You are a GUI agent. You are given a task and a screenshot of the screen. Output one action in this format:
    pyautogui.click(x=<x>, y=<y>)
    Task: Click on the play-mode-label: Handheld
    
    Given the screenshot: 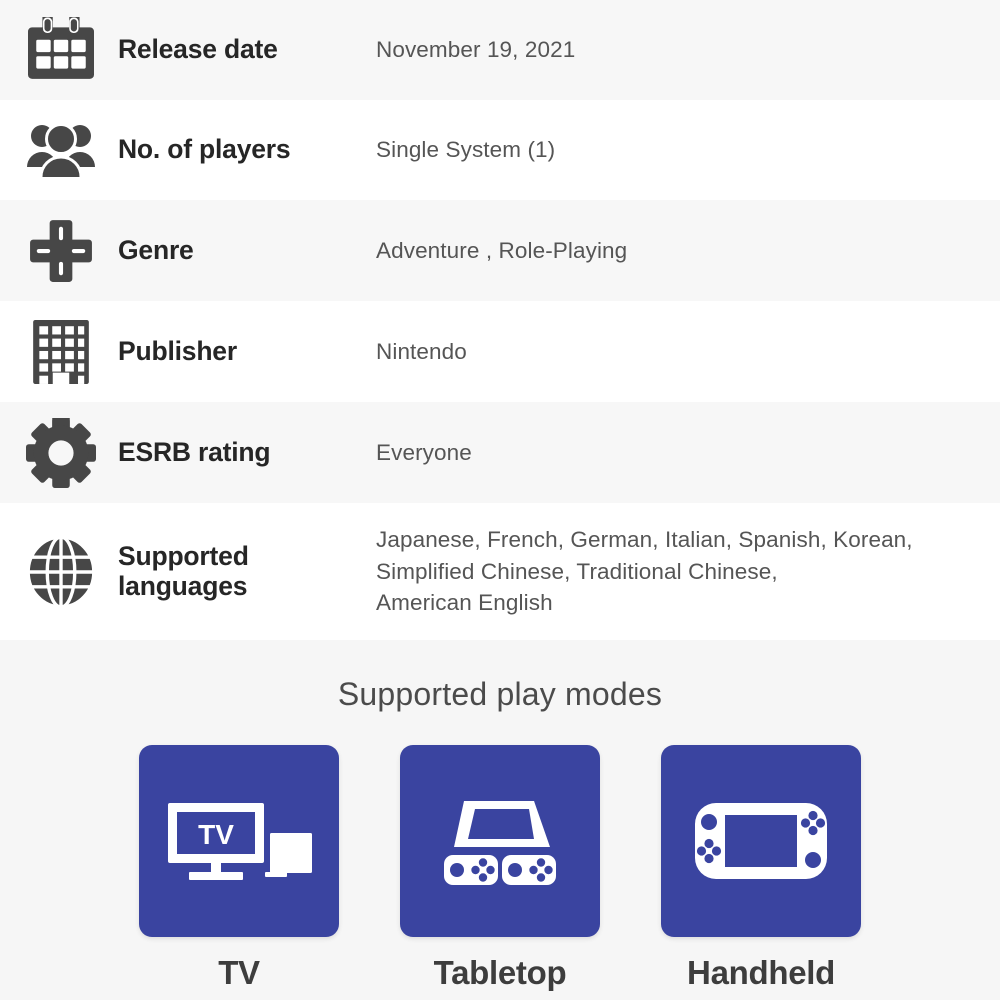 What is the action you would take?
    pyautogui.click(x=761, y=972)
    